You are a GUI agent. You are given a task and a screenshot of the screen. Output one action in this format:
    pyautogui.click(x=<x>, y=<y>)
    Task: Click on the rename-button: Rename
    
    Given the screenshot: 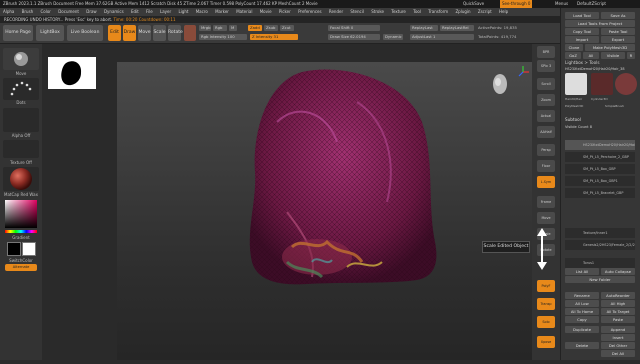 What is the action you would take?
    pyautogui.click(x=582, y=295)
    